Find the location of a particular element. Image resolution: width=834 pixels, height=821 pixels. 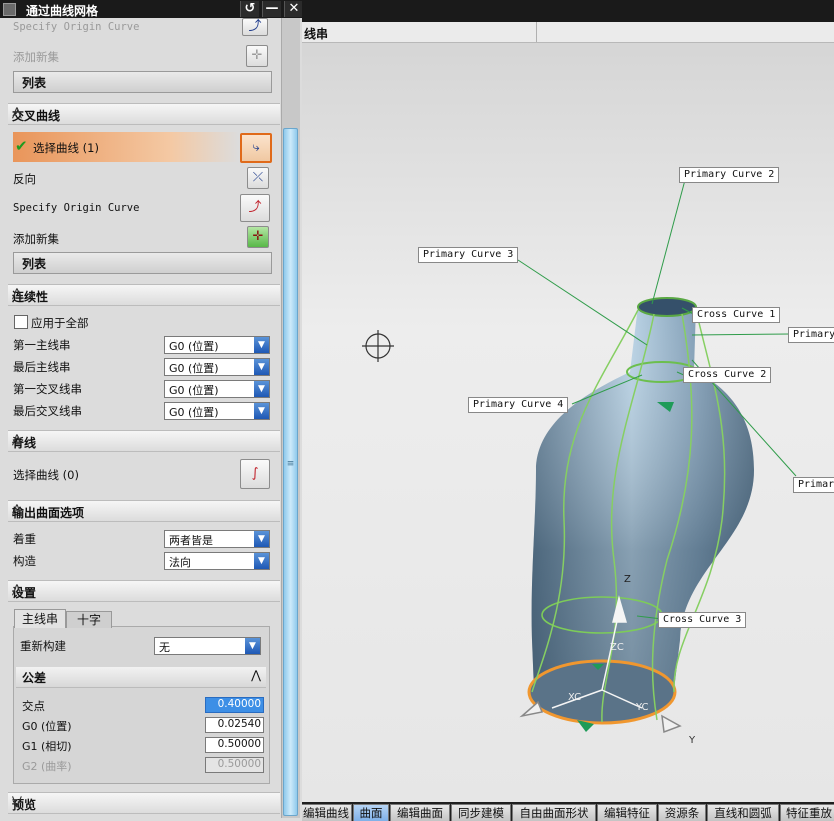

spine-select-curve-label: 选择曲线 (0) is located at coordinates (46, 475).